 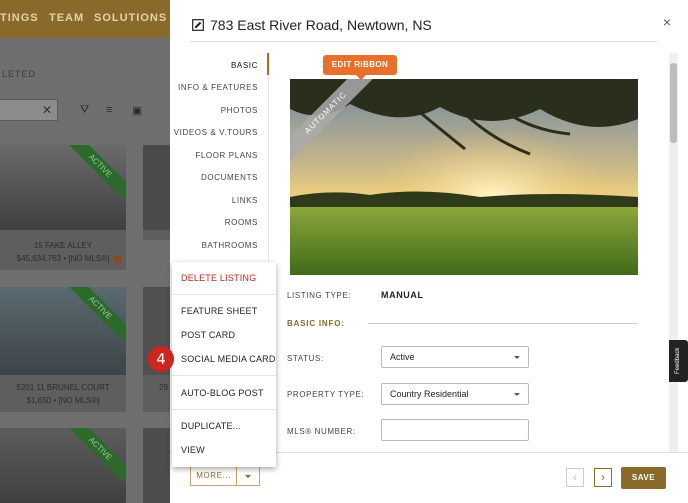 What do you see at coordinates (402, 295) in the screenshot?
I see `listing-type-value: MANUAL` at bounding box center [402, 295].